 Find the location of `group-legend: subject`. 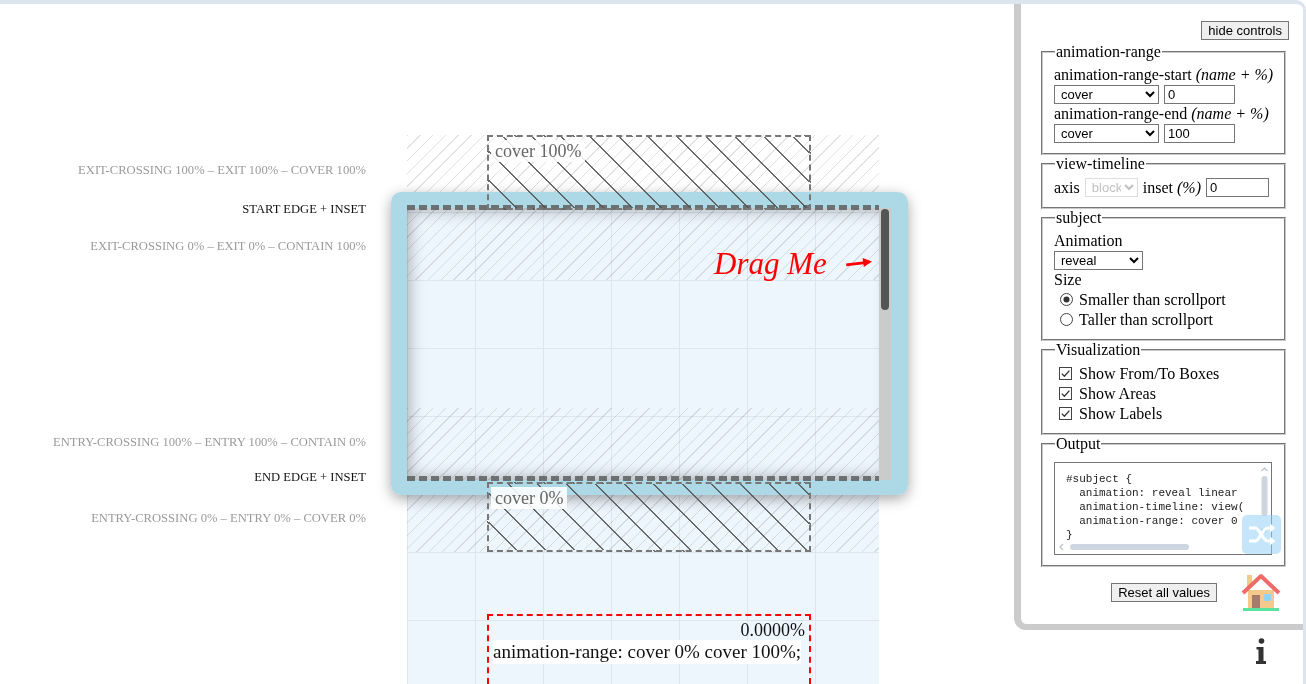

group-legend: subject is located at coordinates (1079, 218).